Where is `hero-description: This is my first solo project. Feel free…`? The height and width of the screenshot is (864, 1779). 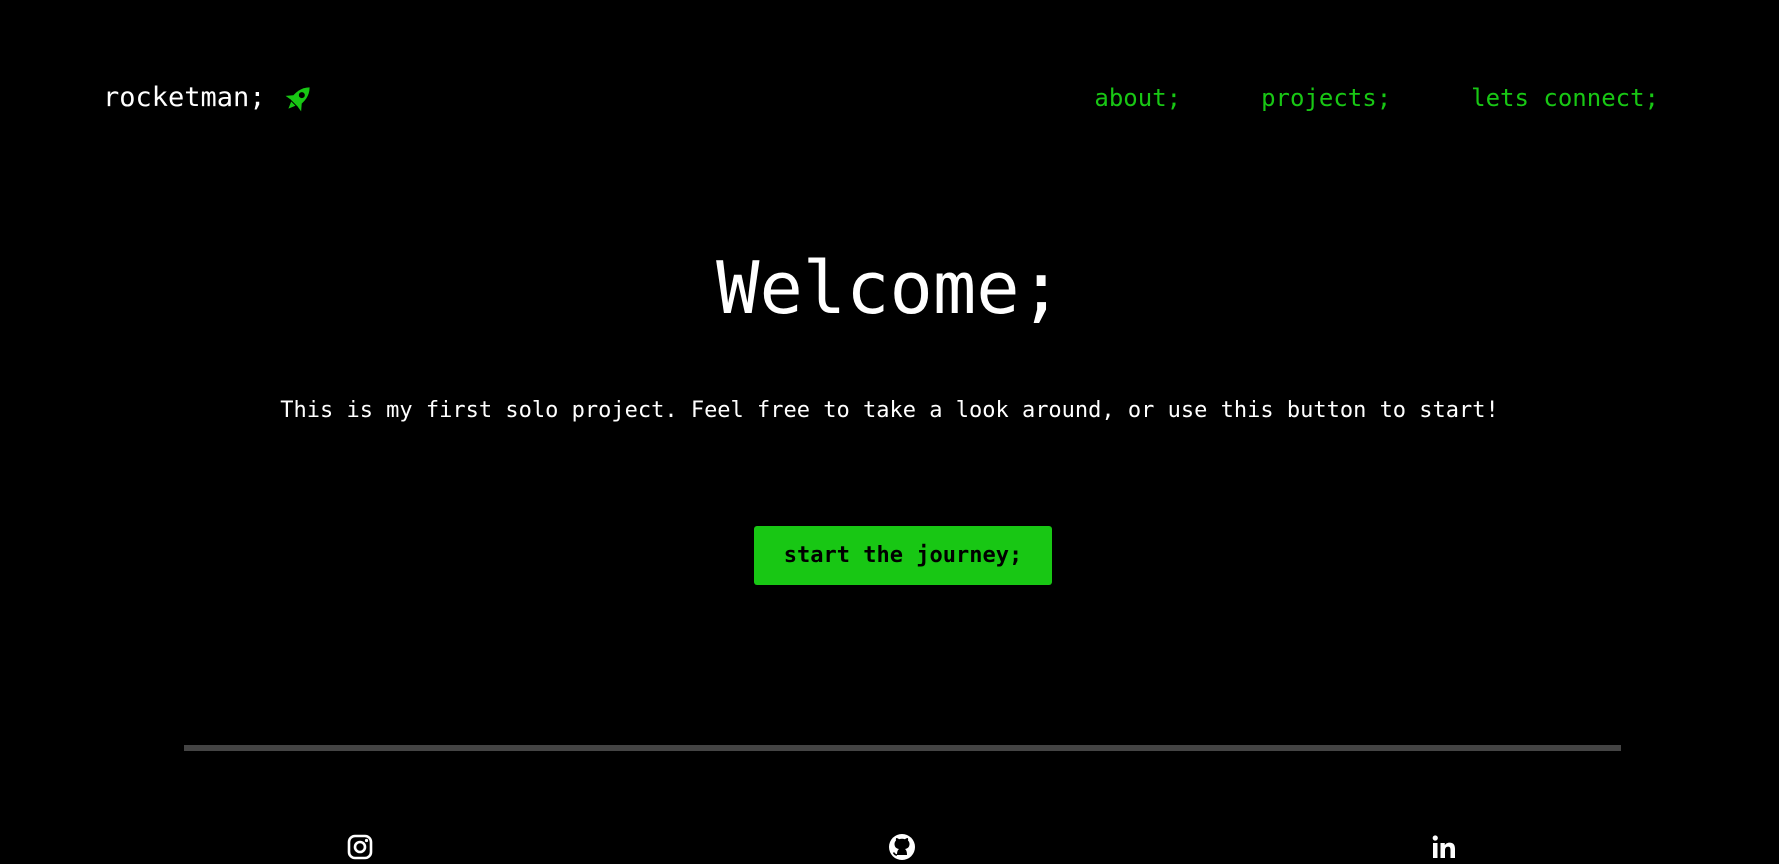
hero-description: This is my first solo project. Feel free… is located at coordinates (889, 410).